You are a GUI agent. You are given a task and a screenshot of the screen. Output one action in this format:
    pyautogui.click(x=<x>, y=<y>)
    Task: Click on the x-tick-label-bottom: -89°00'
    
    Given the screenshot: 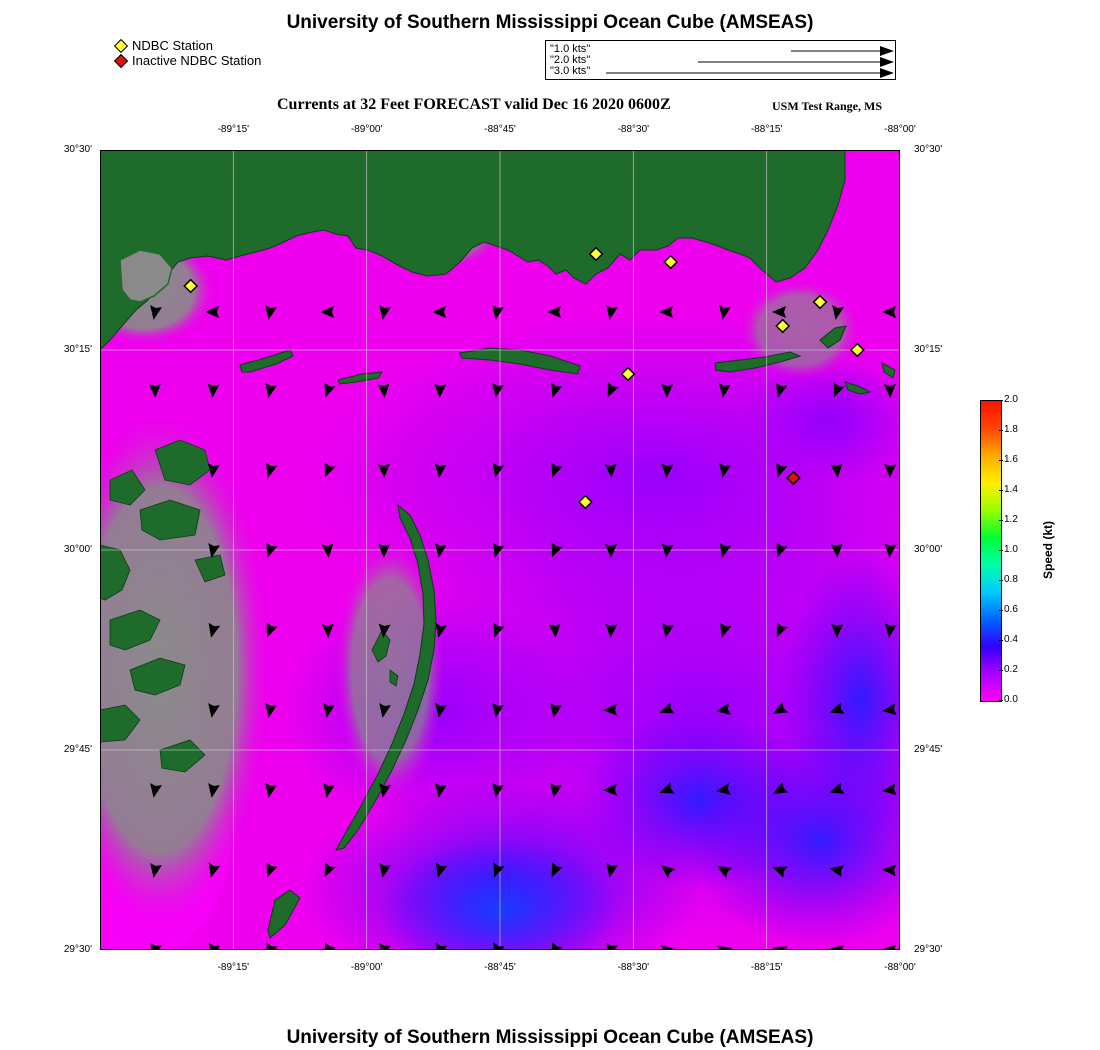 What is the action you would take?
    pyautogui.click(x=366, y=967)
    